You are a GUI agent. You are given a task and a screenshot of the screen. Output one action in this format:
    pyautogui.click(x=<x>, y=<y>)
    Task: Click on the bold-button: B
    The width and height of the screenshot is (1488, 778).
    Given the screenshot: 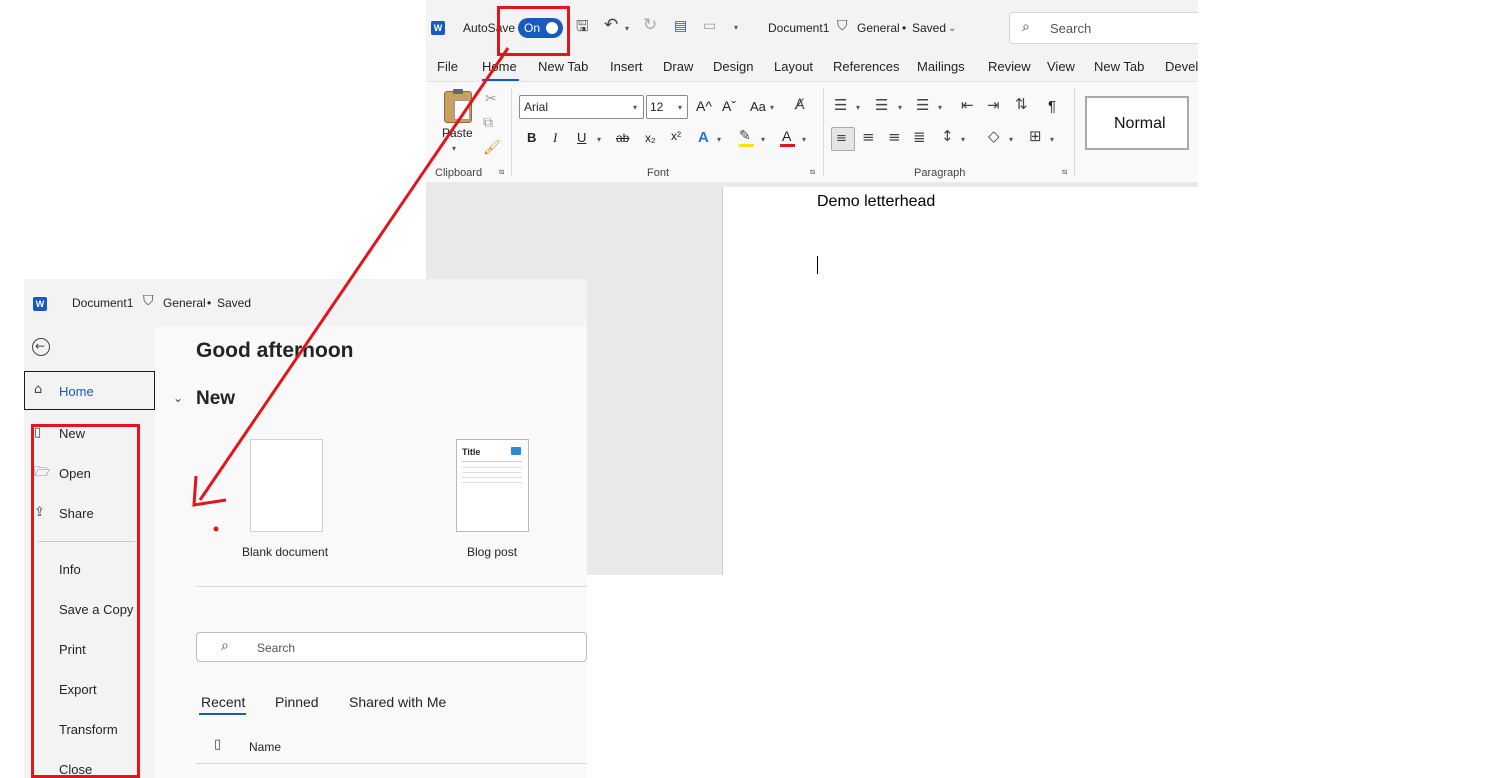 What is the action you would take?
    pyautogui.click(x=531, y=137)
    